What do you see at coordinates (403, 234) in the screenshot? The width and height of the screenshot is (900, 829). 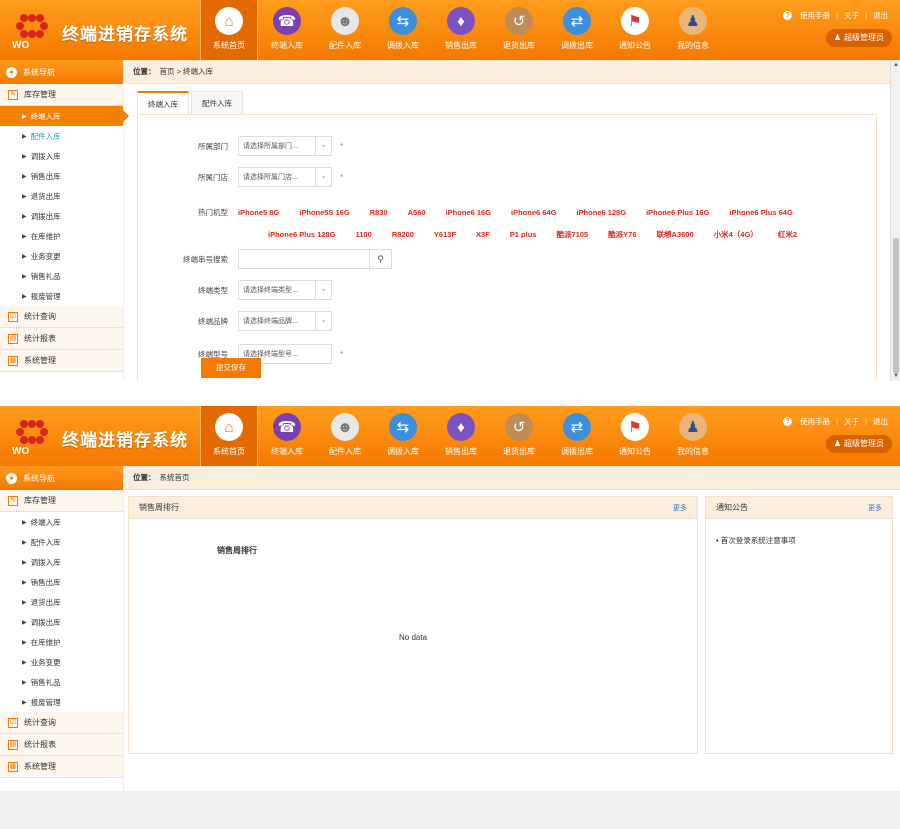 I see `hot-model-link: R8200` at bounding box center [403, 234].